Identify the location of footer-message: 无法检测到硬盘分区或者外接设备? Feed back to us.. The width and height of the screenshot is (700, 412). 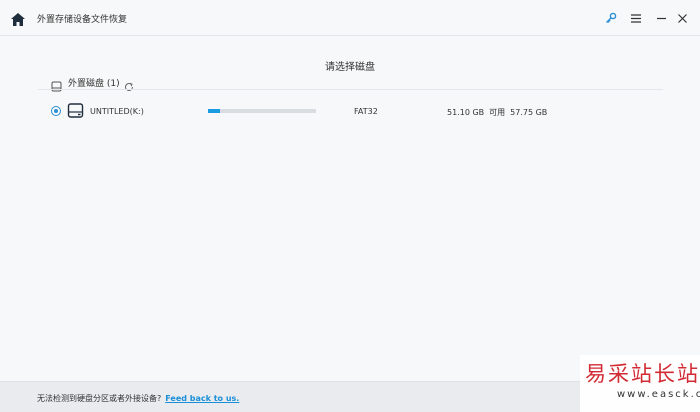
(138, 398).